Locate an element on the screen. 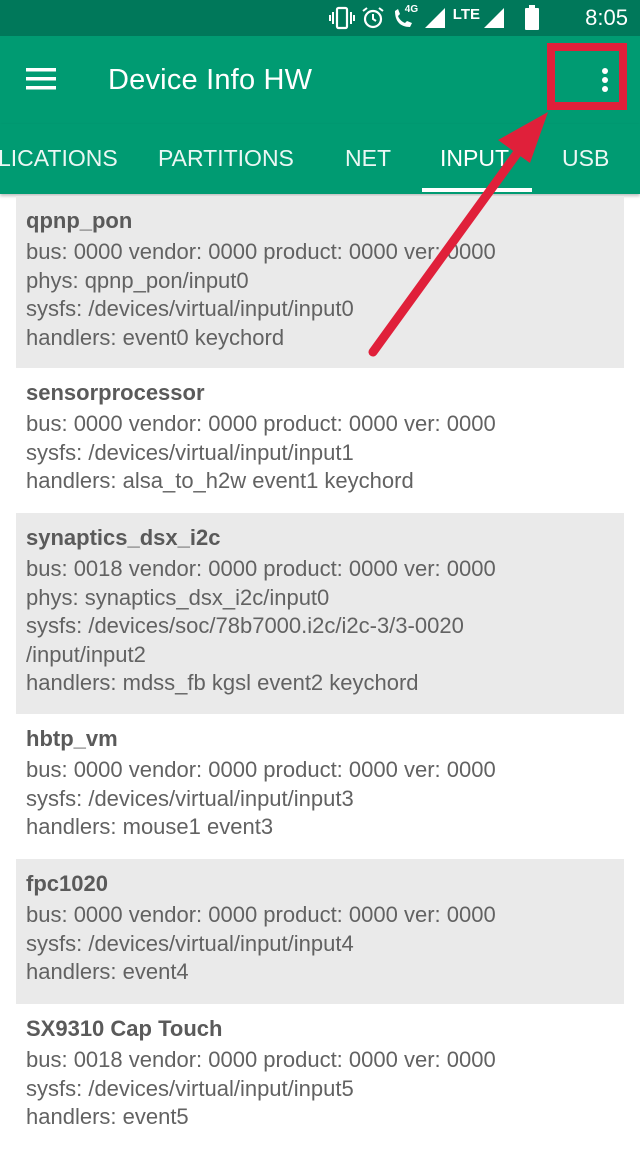 The width and height of the screenshot is (640, 1149). device-name: SX9310 Cap Touch is located at coordinates (124, 1028).